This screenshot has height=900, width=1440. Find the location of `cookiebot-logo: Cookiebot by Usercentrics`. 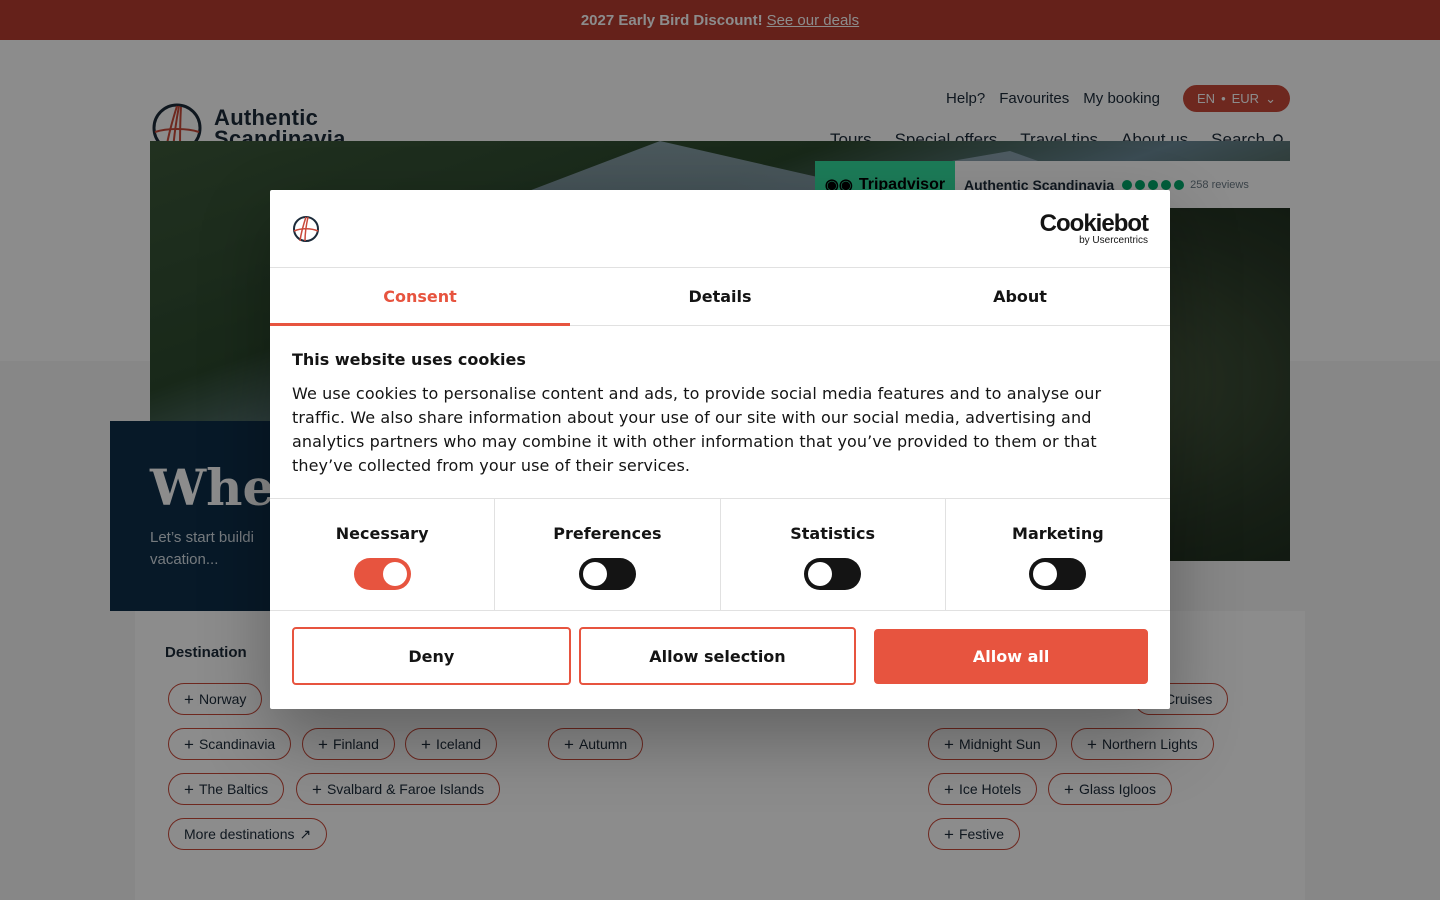

cookiebot-logo: Cookiebot by Usercentrics is located at coordinates (1094, 228).